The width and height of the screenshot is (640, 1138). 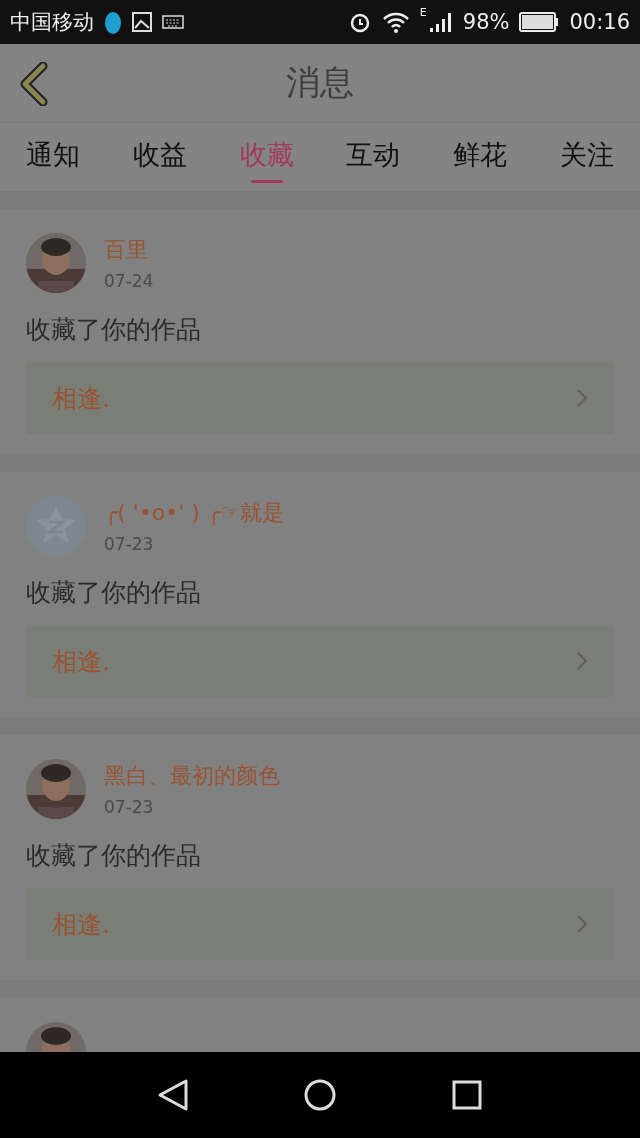 I want to click on battery-icon, so click(x=539, y=22).